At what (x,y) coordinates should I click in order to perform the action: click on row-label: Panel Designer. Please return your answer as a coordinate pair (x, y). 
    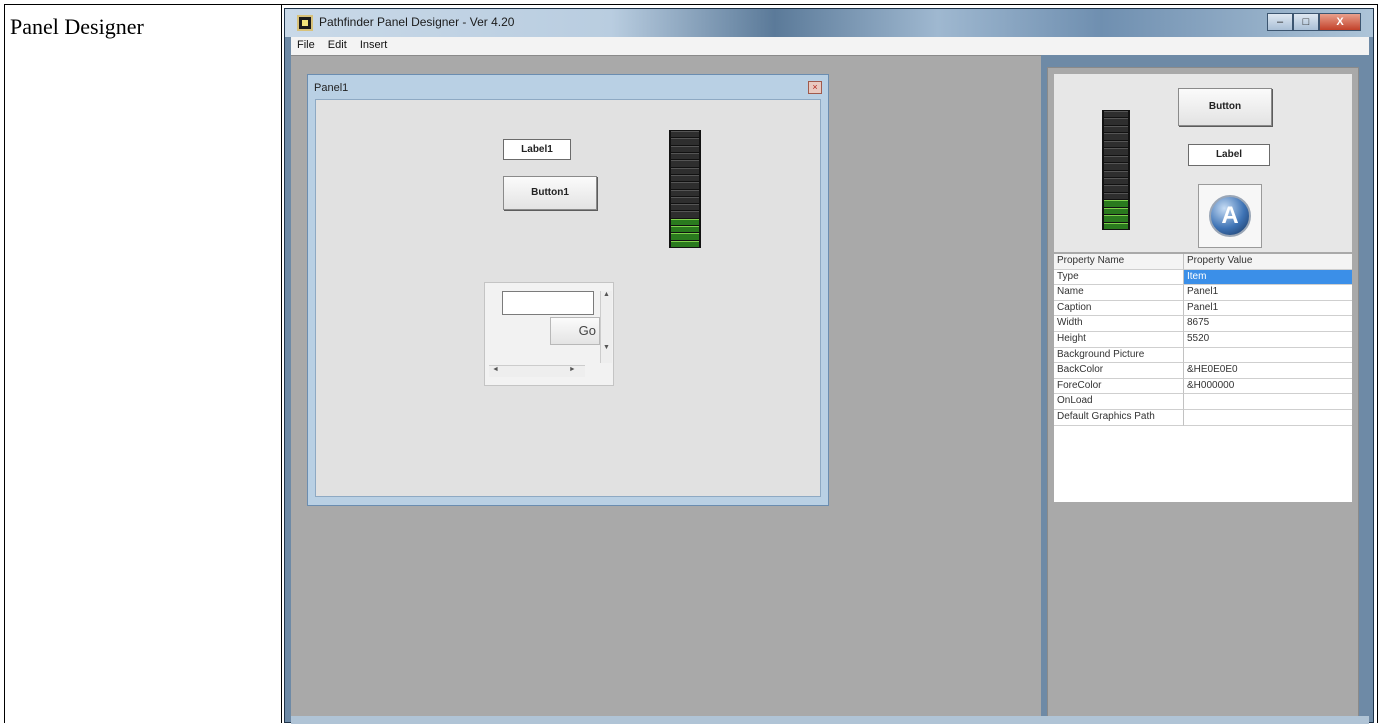
    Looking at the image, I should click on (77, 26).